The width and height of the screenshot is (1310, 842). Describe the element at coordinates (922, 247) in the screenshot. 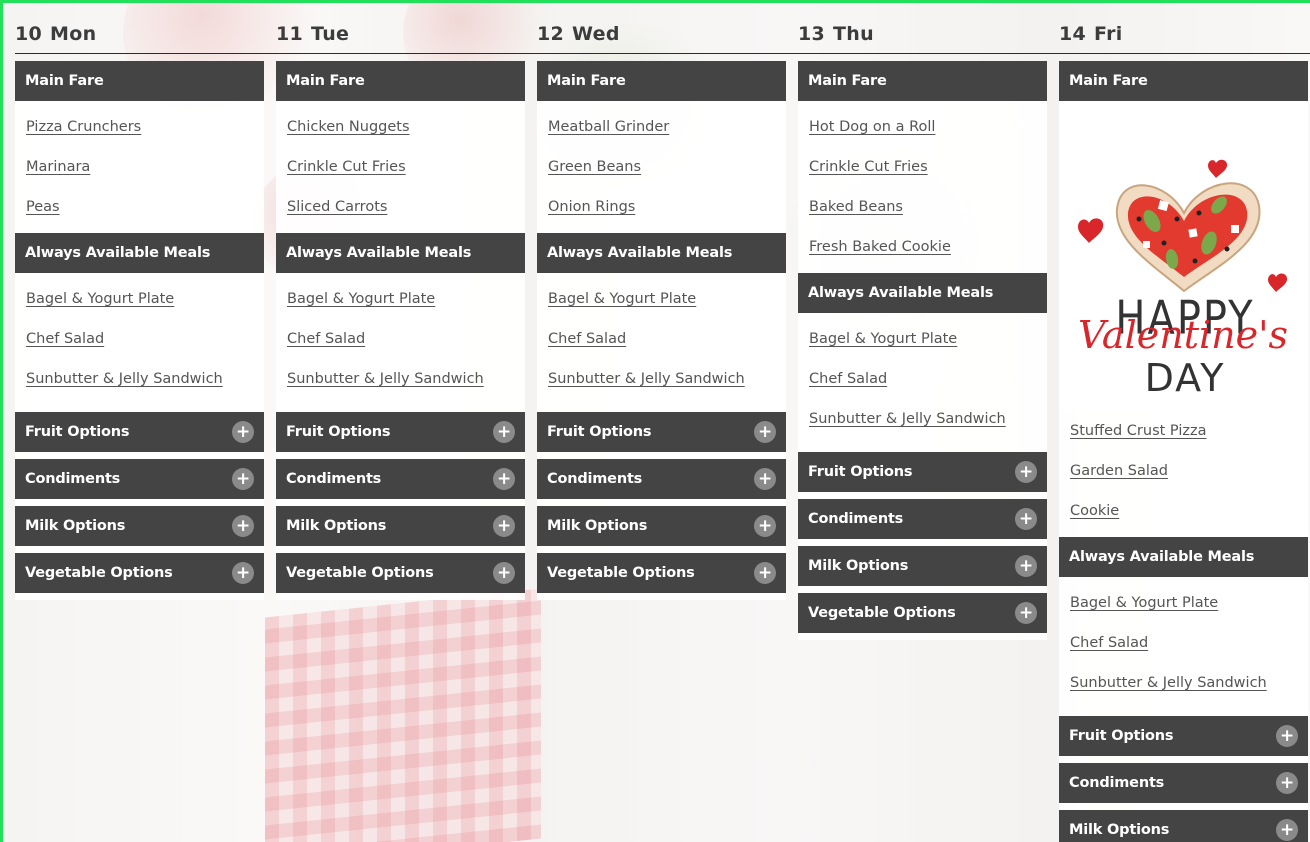

I see `menu-item-link: Fresh Baked Cookie` at that location.